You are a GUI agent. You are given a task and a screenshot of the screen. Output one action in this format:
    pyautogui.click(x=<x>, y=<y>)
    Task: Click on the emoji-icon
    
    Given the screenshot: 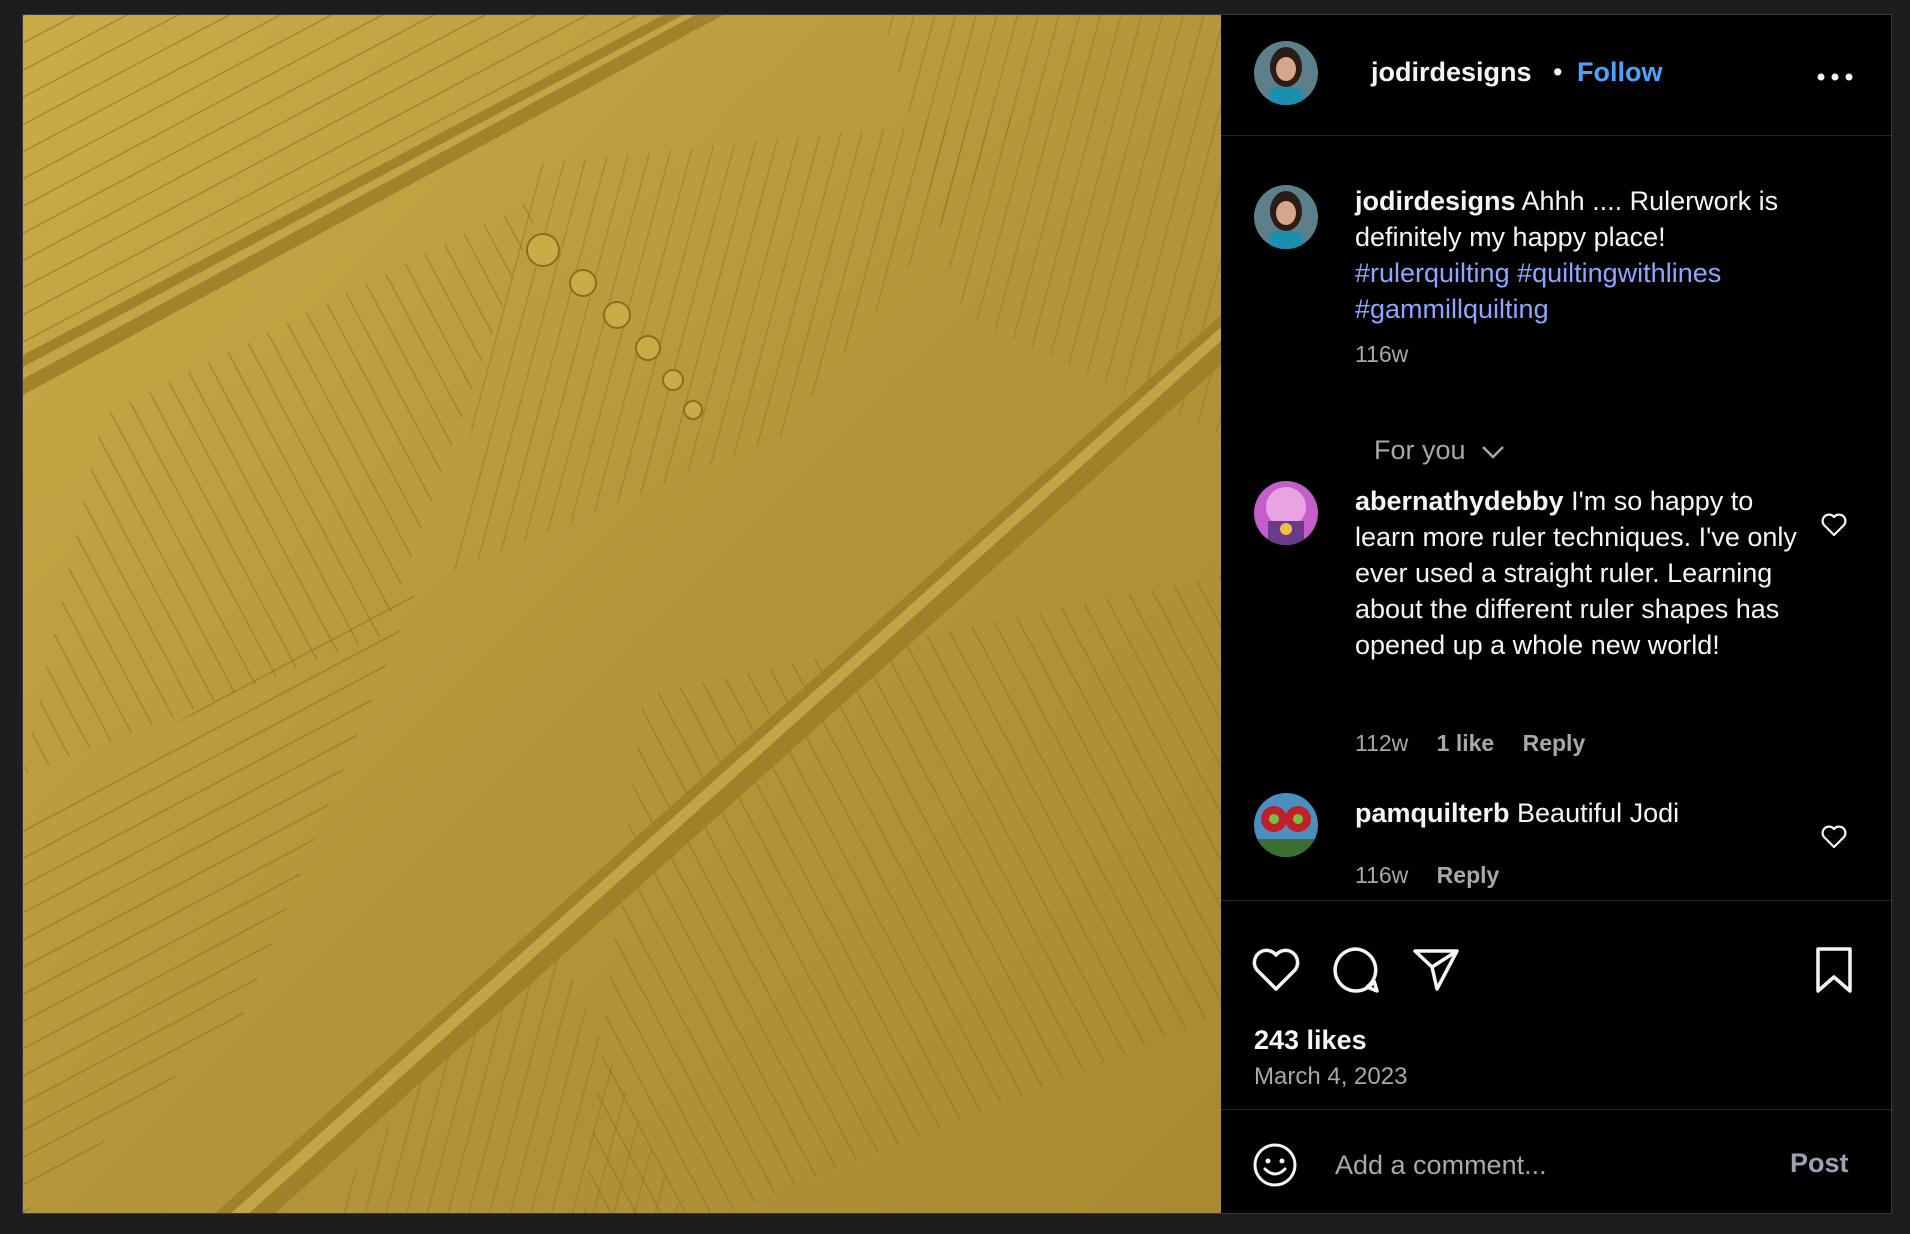 What is the action you would take?
    pyautogui.click(x=1275, y=1165)
    